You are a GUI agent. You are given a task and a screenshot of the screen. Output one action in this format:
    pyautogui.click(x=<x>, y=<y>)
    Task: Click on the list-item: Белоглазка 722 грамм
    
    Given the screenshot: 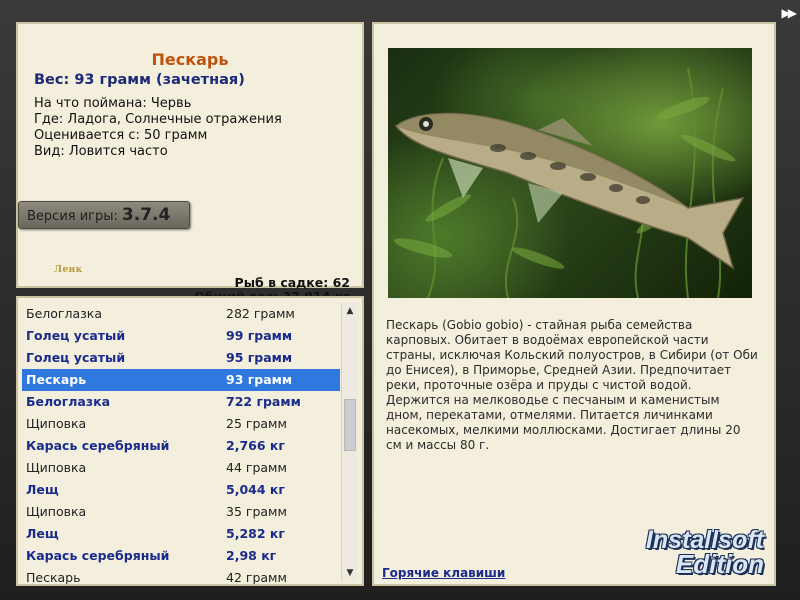 What is the action you would take?
    pyautogui.click(x=181, y=402)
    